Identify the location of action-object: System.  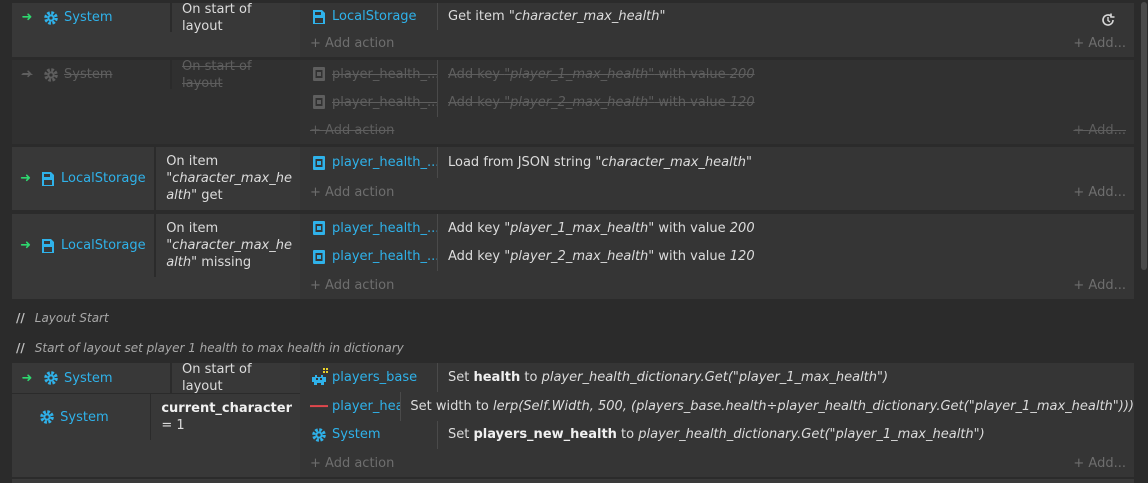
(368, 435).